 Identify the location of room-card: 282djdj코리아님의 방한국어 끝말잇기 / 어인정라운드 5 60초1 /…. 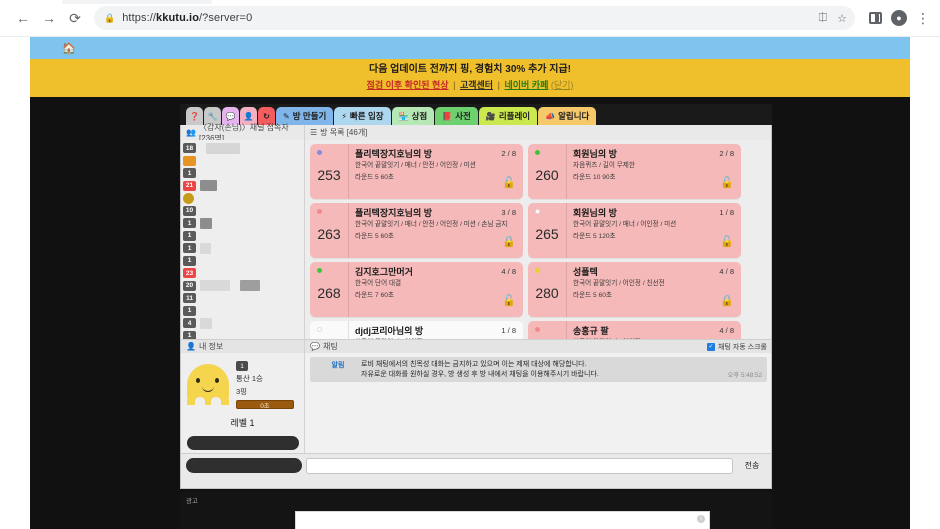
(416, 330).